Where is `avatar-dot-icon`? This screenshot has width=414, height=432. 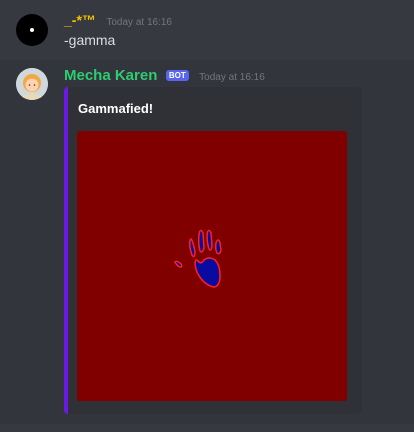
avatar-dot-icon is located at coordinates (32, 30).